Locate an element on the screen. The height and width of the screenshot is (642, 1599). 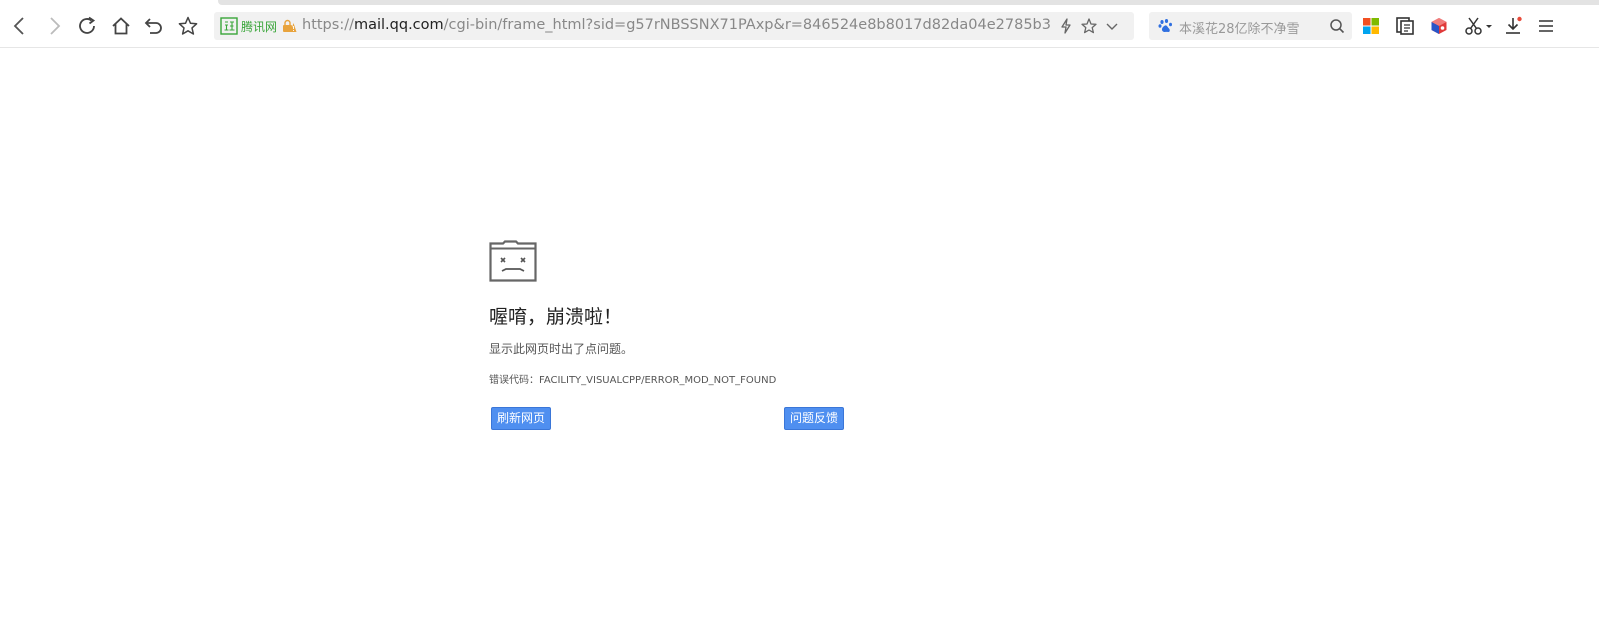
back-arrow-icon is located at coordinates (18, 26).